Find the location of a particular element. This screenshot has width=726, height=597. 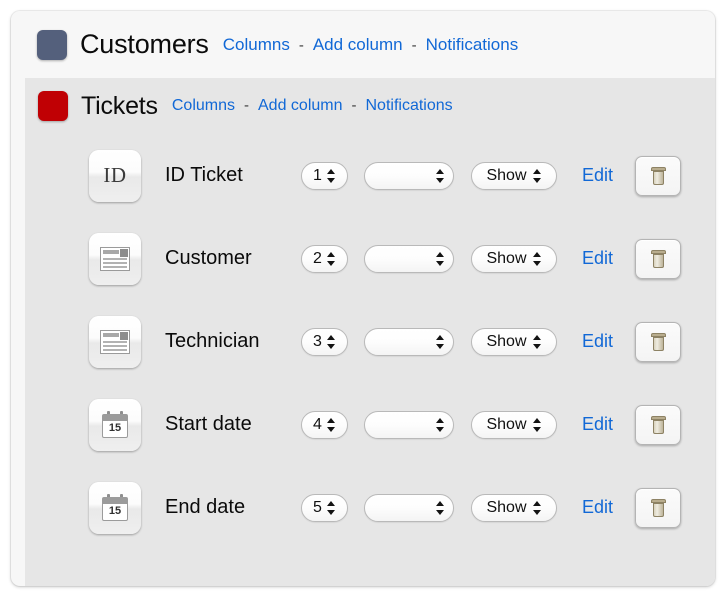

group-title-tickets: Tickets is located at coordinates (119, 105).